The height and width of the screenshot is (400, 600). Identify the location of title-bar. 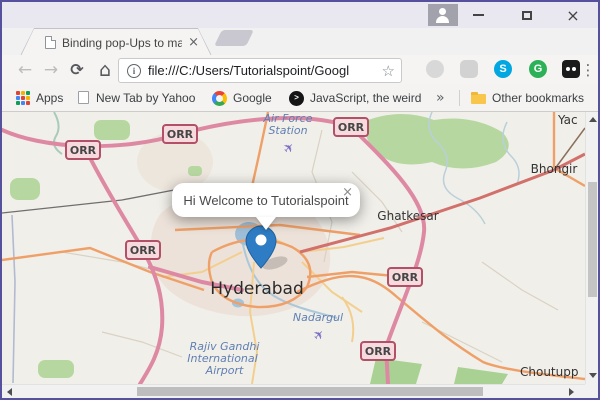
(300, 15).